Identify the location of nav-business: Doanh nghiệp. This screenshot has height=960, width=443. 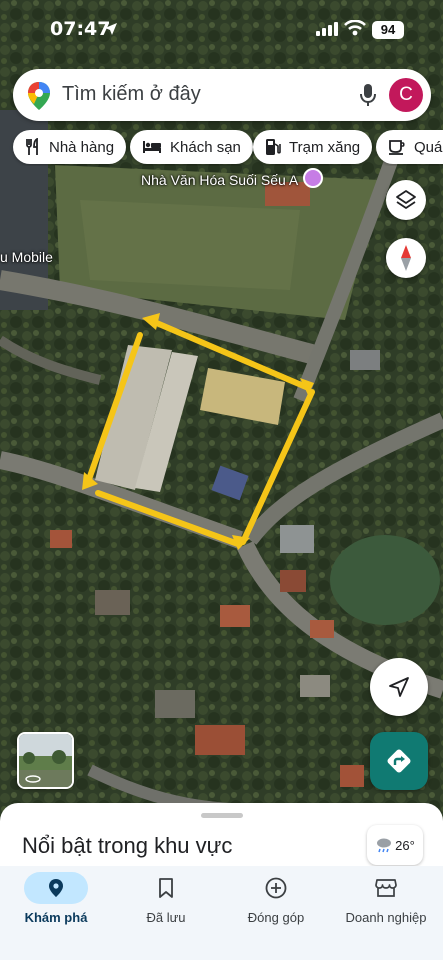
(386, 902).